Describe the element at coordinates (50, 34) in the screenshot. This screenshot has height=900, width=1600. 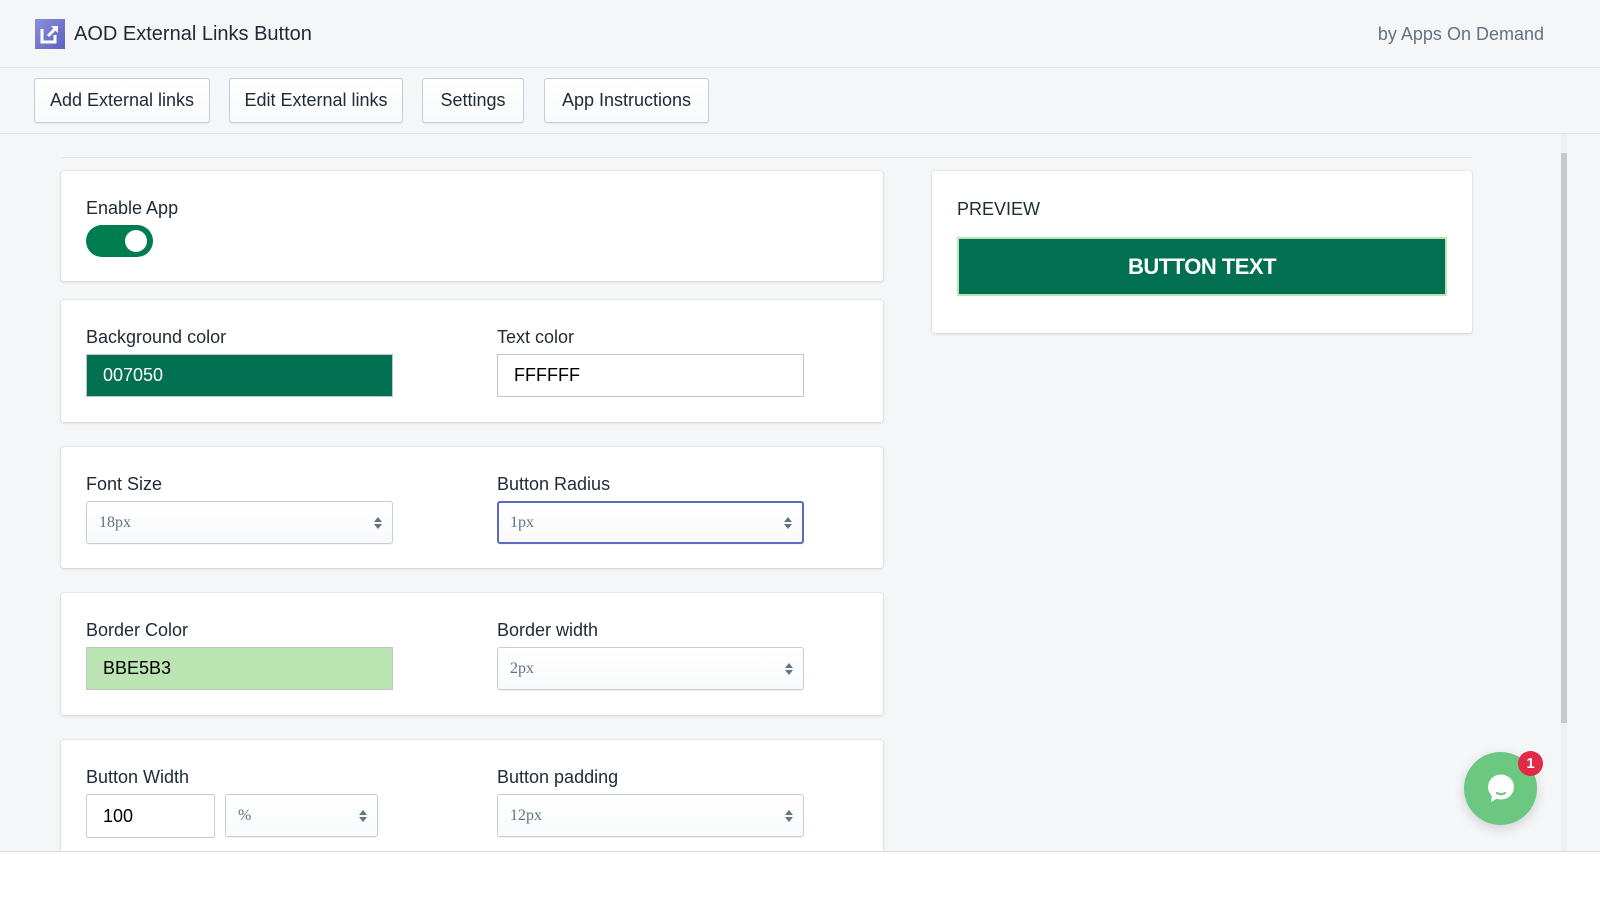
I see `external-link-icon` at that location.